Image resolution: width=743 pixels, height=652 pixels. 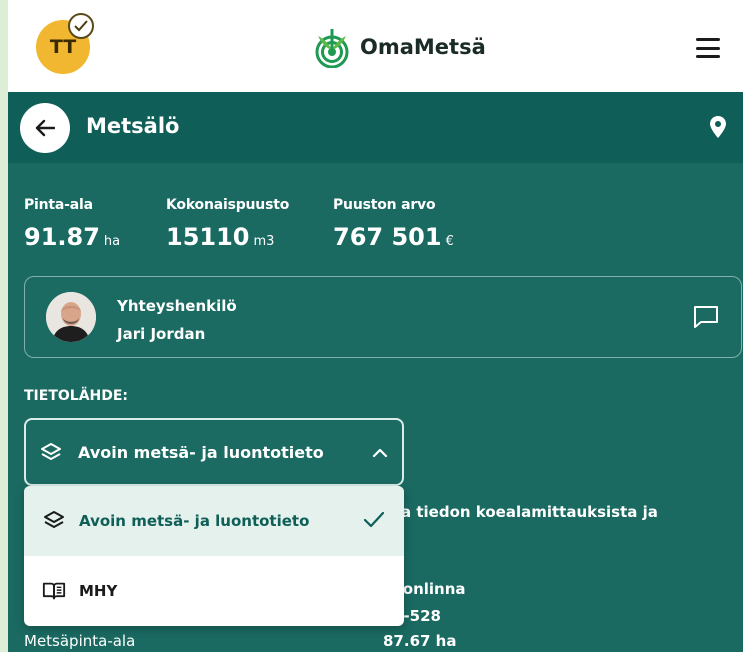 What do you see at coordinates (208, 237) in the screenshot?
I see `stat-value: 15110` at bounding box center [208, 237].